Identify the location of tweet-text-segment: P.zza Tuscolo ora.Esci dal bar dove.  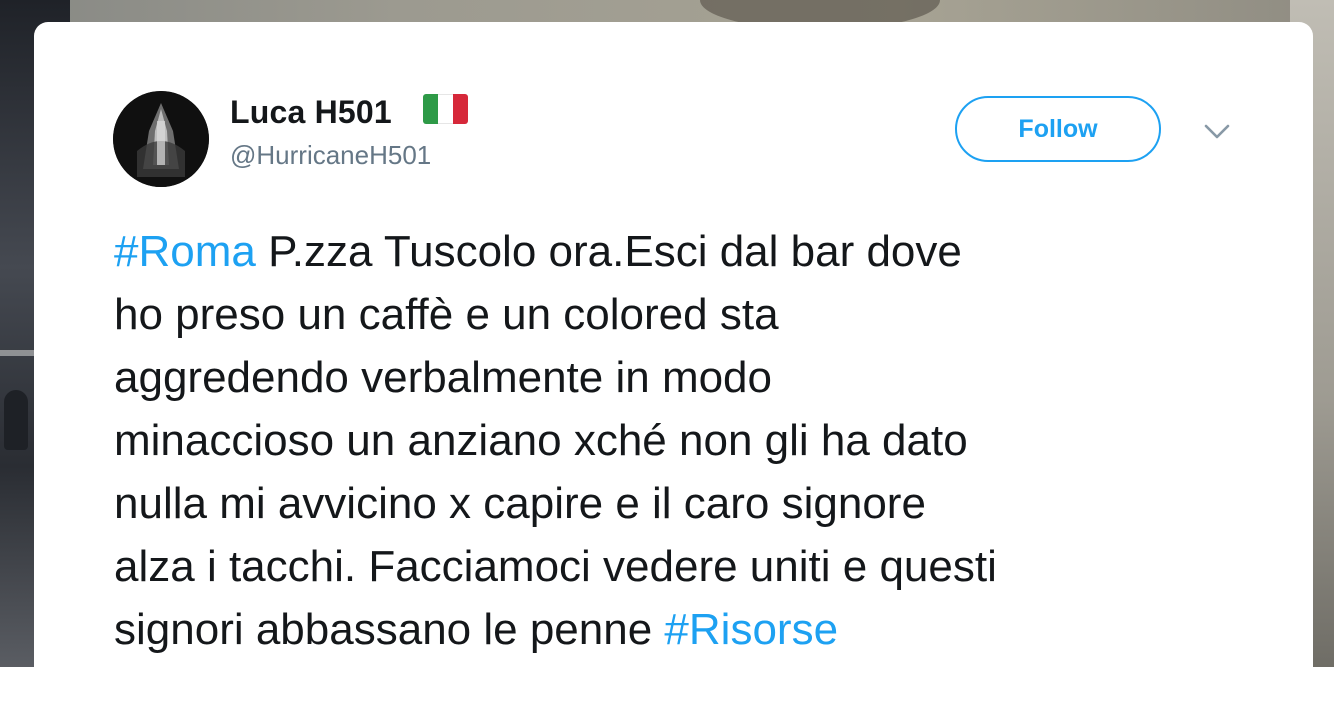
(608, 251).